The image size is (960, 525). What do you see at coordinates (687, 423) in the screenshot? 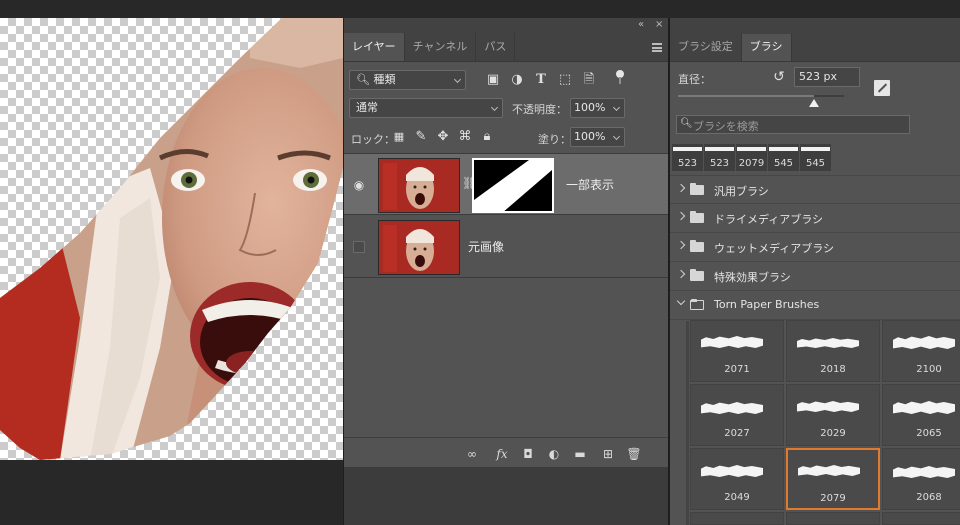
I see `brush-group-indent-line` at bounding box center [687, 423].